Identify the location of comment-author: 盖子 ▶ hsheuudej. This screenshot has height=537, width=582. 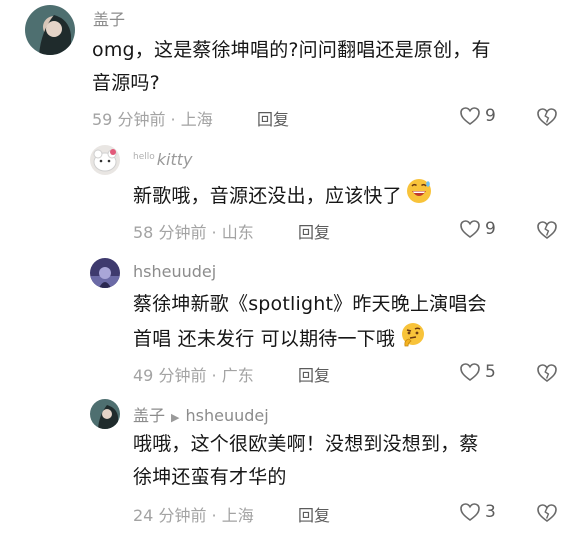
(201, 414).